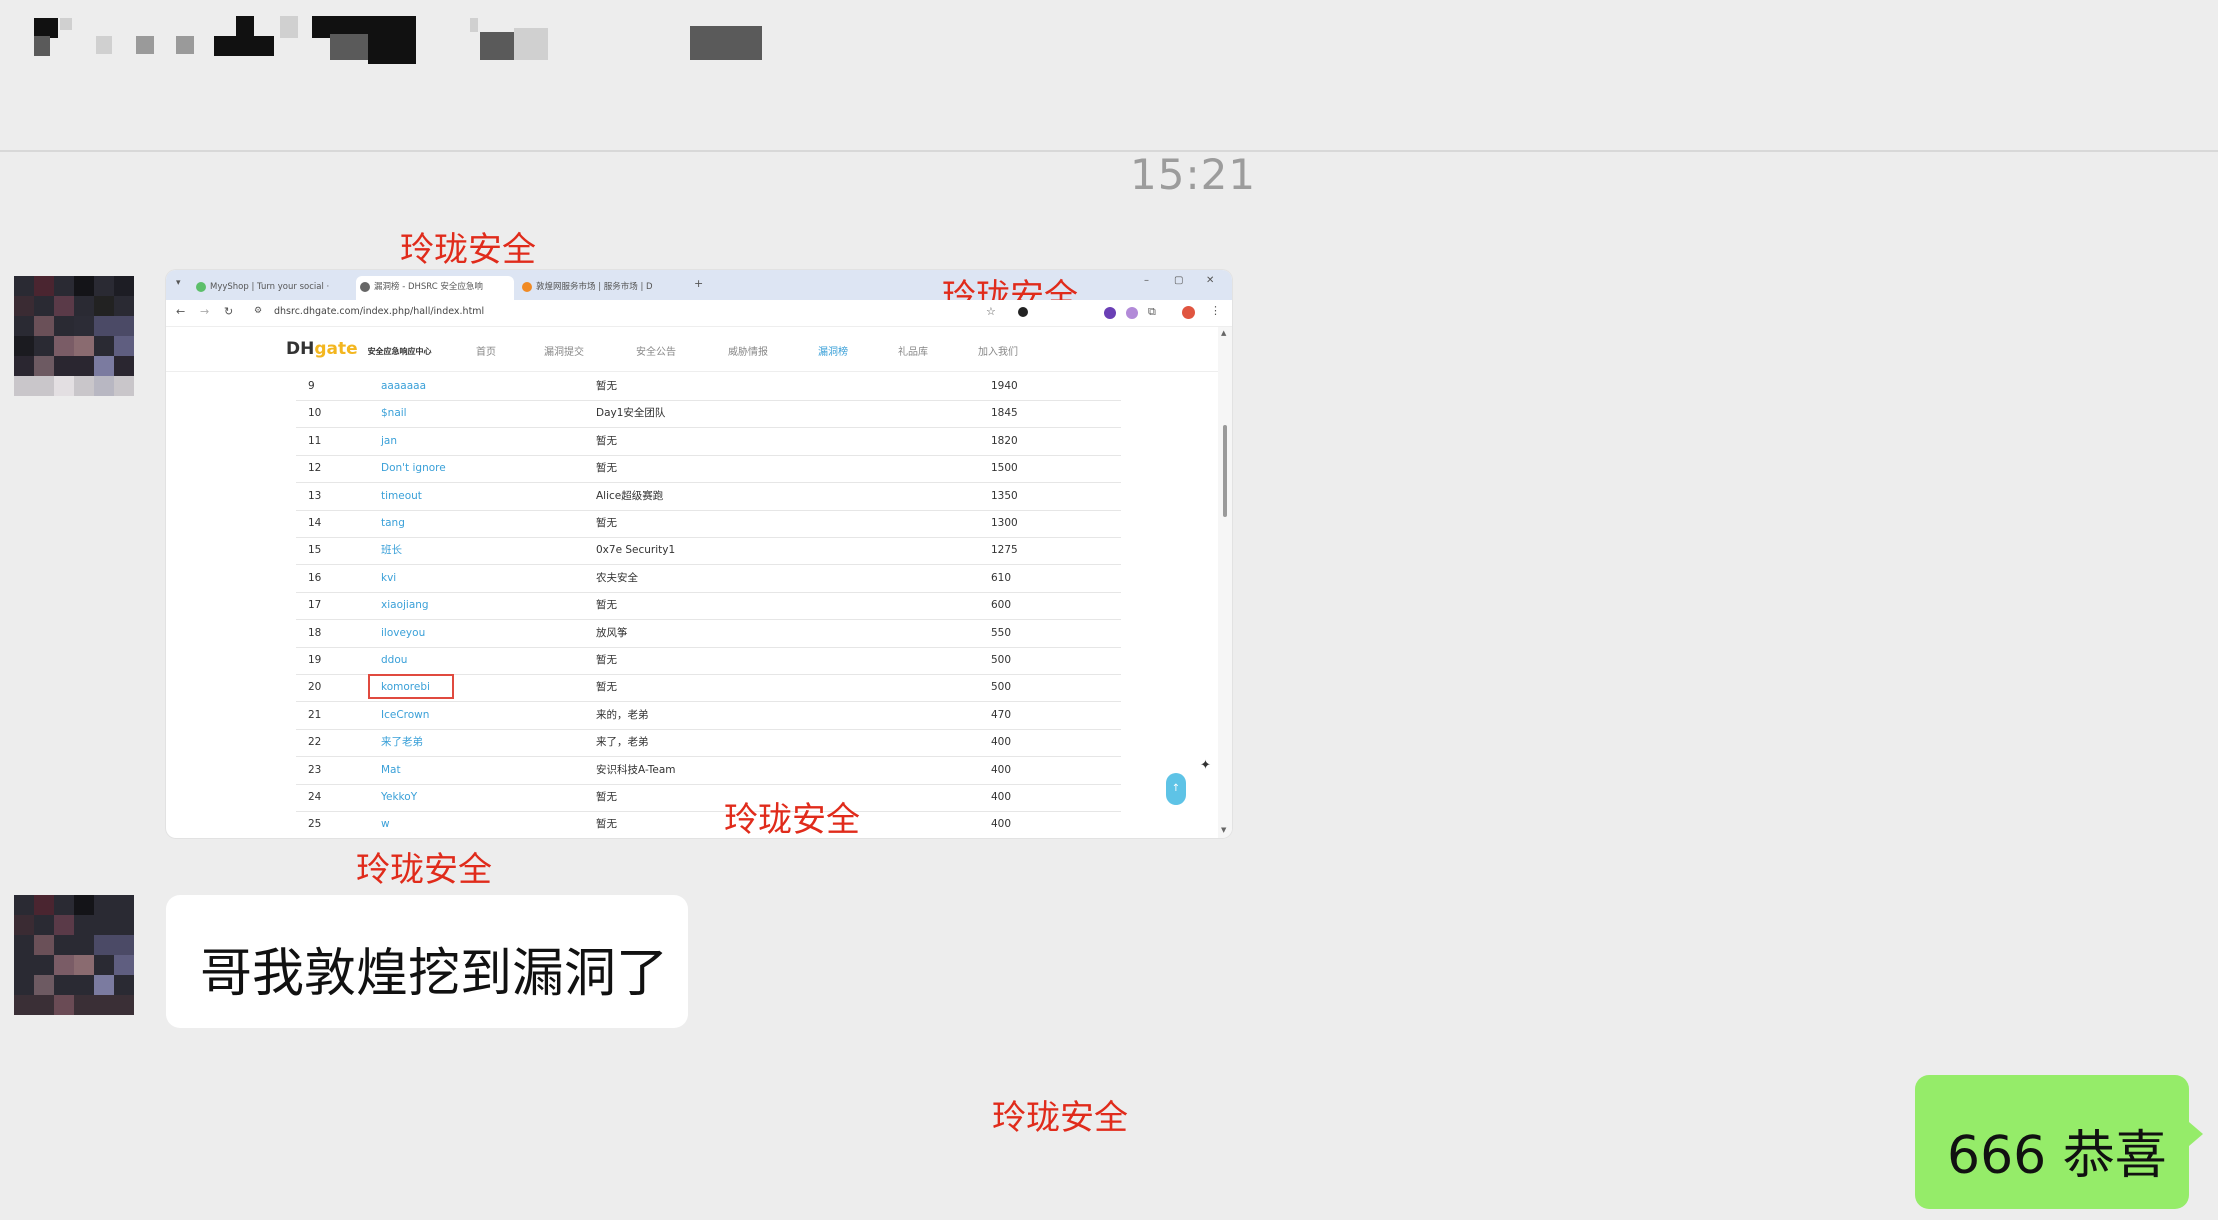  I want to click on rank-cell: 20, so click(315, 687).